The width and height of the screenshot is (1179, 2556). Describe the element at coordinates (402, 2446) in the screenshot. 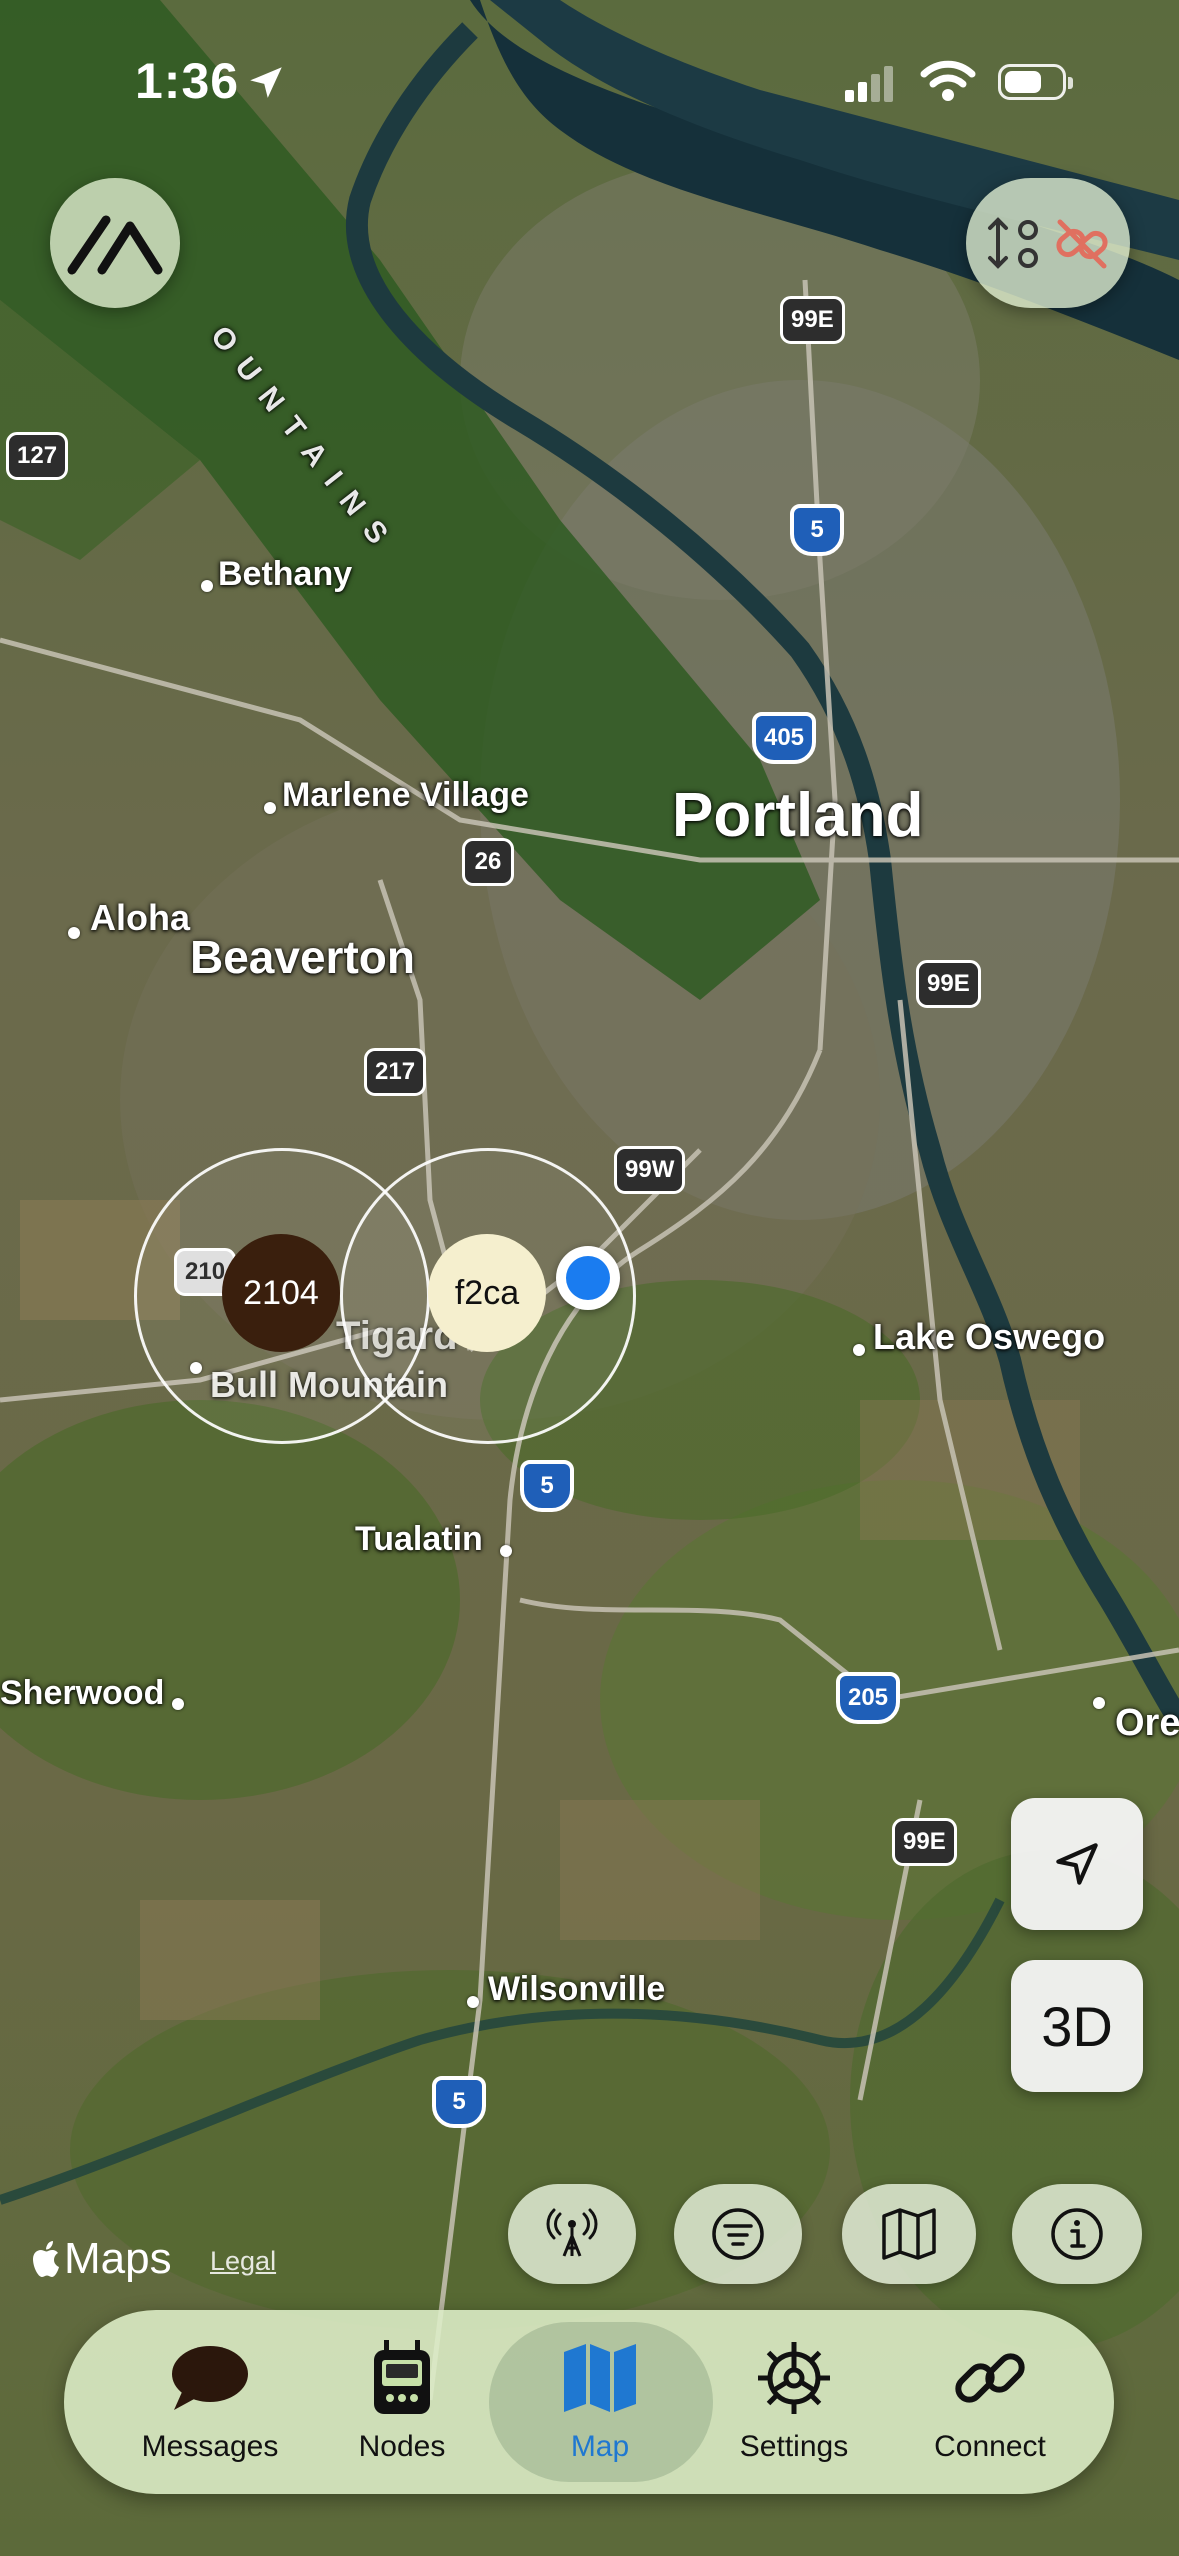

I see `tab-label: Nodes` at that location.